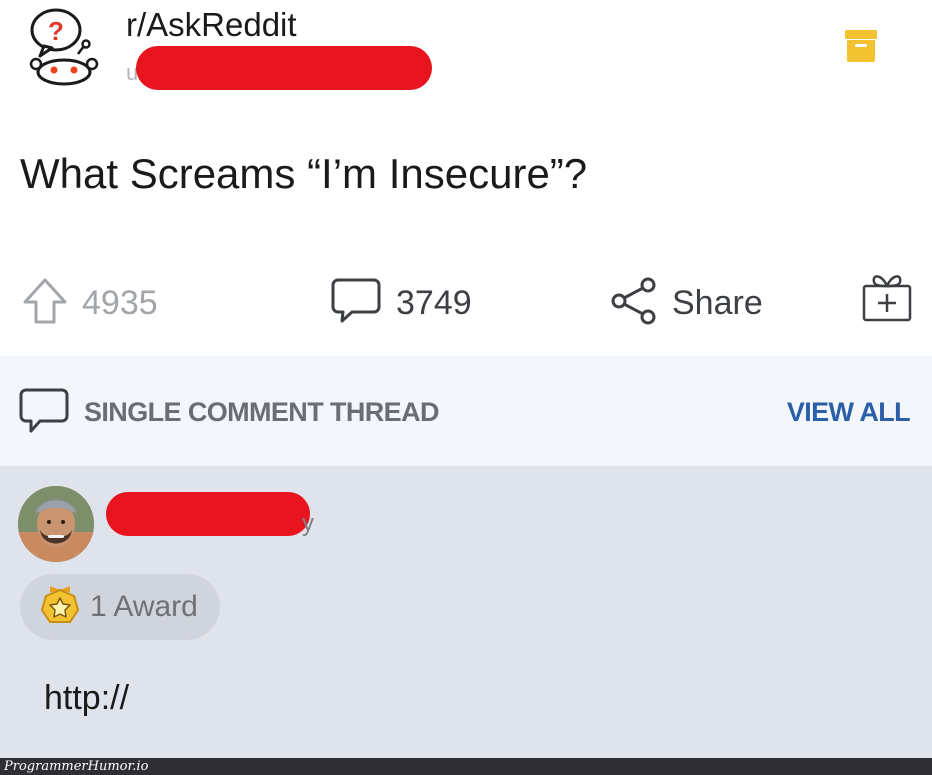  What do you see at coordinates (466, 766) in the screenshot?
I see `watermark-bar: ProgrammerHumor.io` at bounding box center [466, 766].